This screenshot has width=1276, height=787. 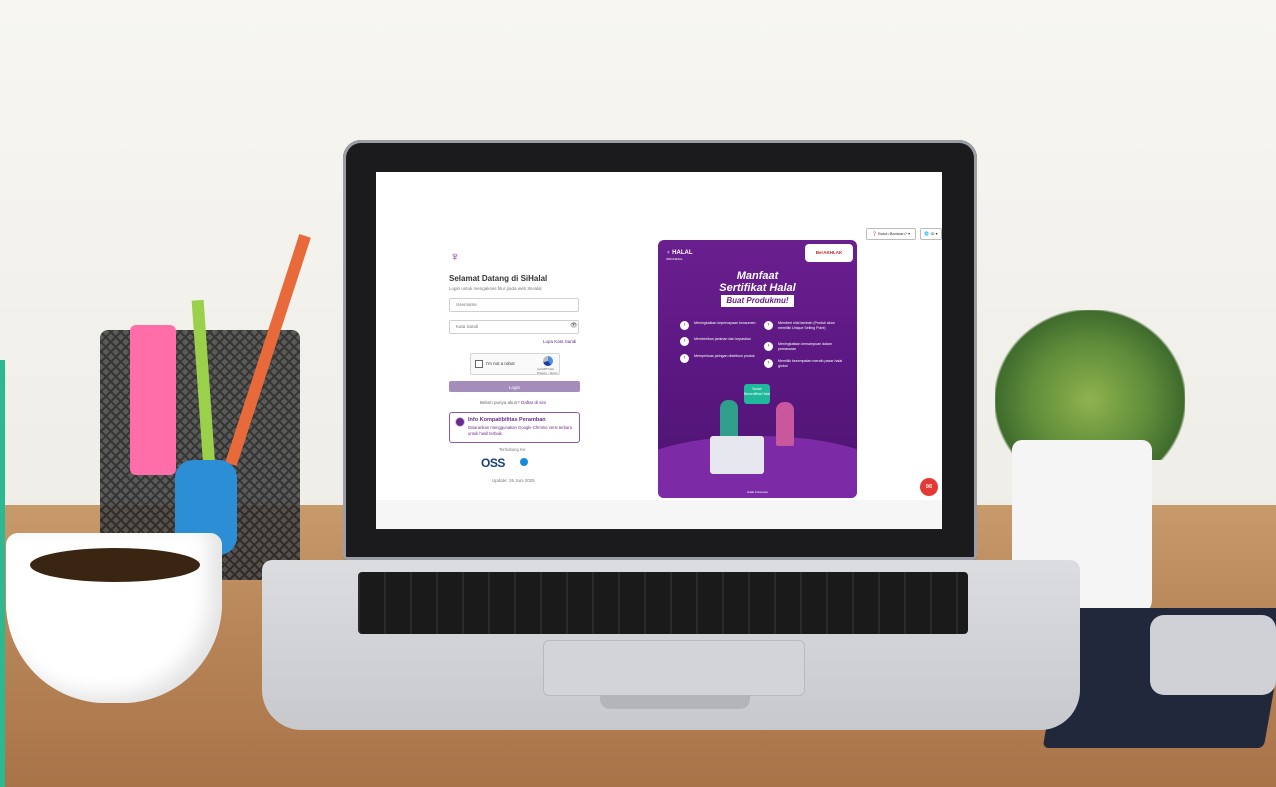 I want to click on show-password-icon: 👁, so click(x=574, y=326).